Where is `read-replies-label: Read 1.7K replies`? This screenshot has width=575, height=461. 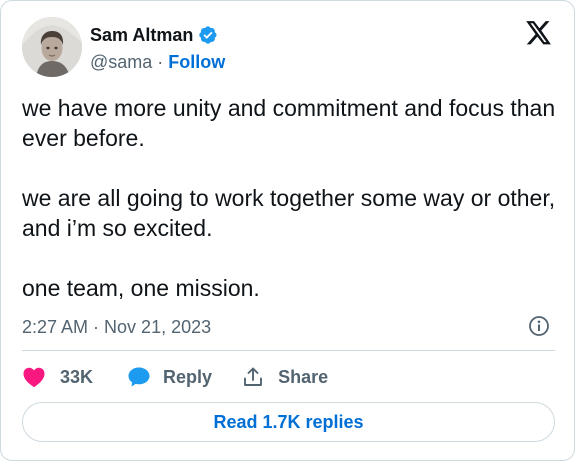 read-replies-label: Read 1.7K replies is located at coordinates (288, 421).